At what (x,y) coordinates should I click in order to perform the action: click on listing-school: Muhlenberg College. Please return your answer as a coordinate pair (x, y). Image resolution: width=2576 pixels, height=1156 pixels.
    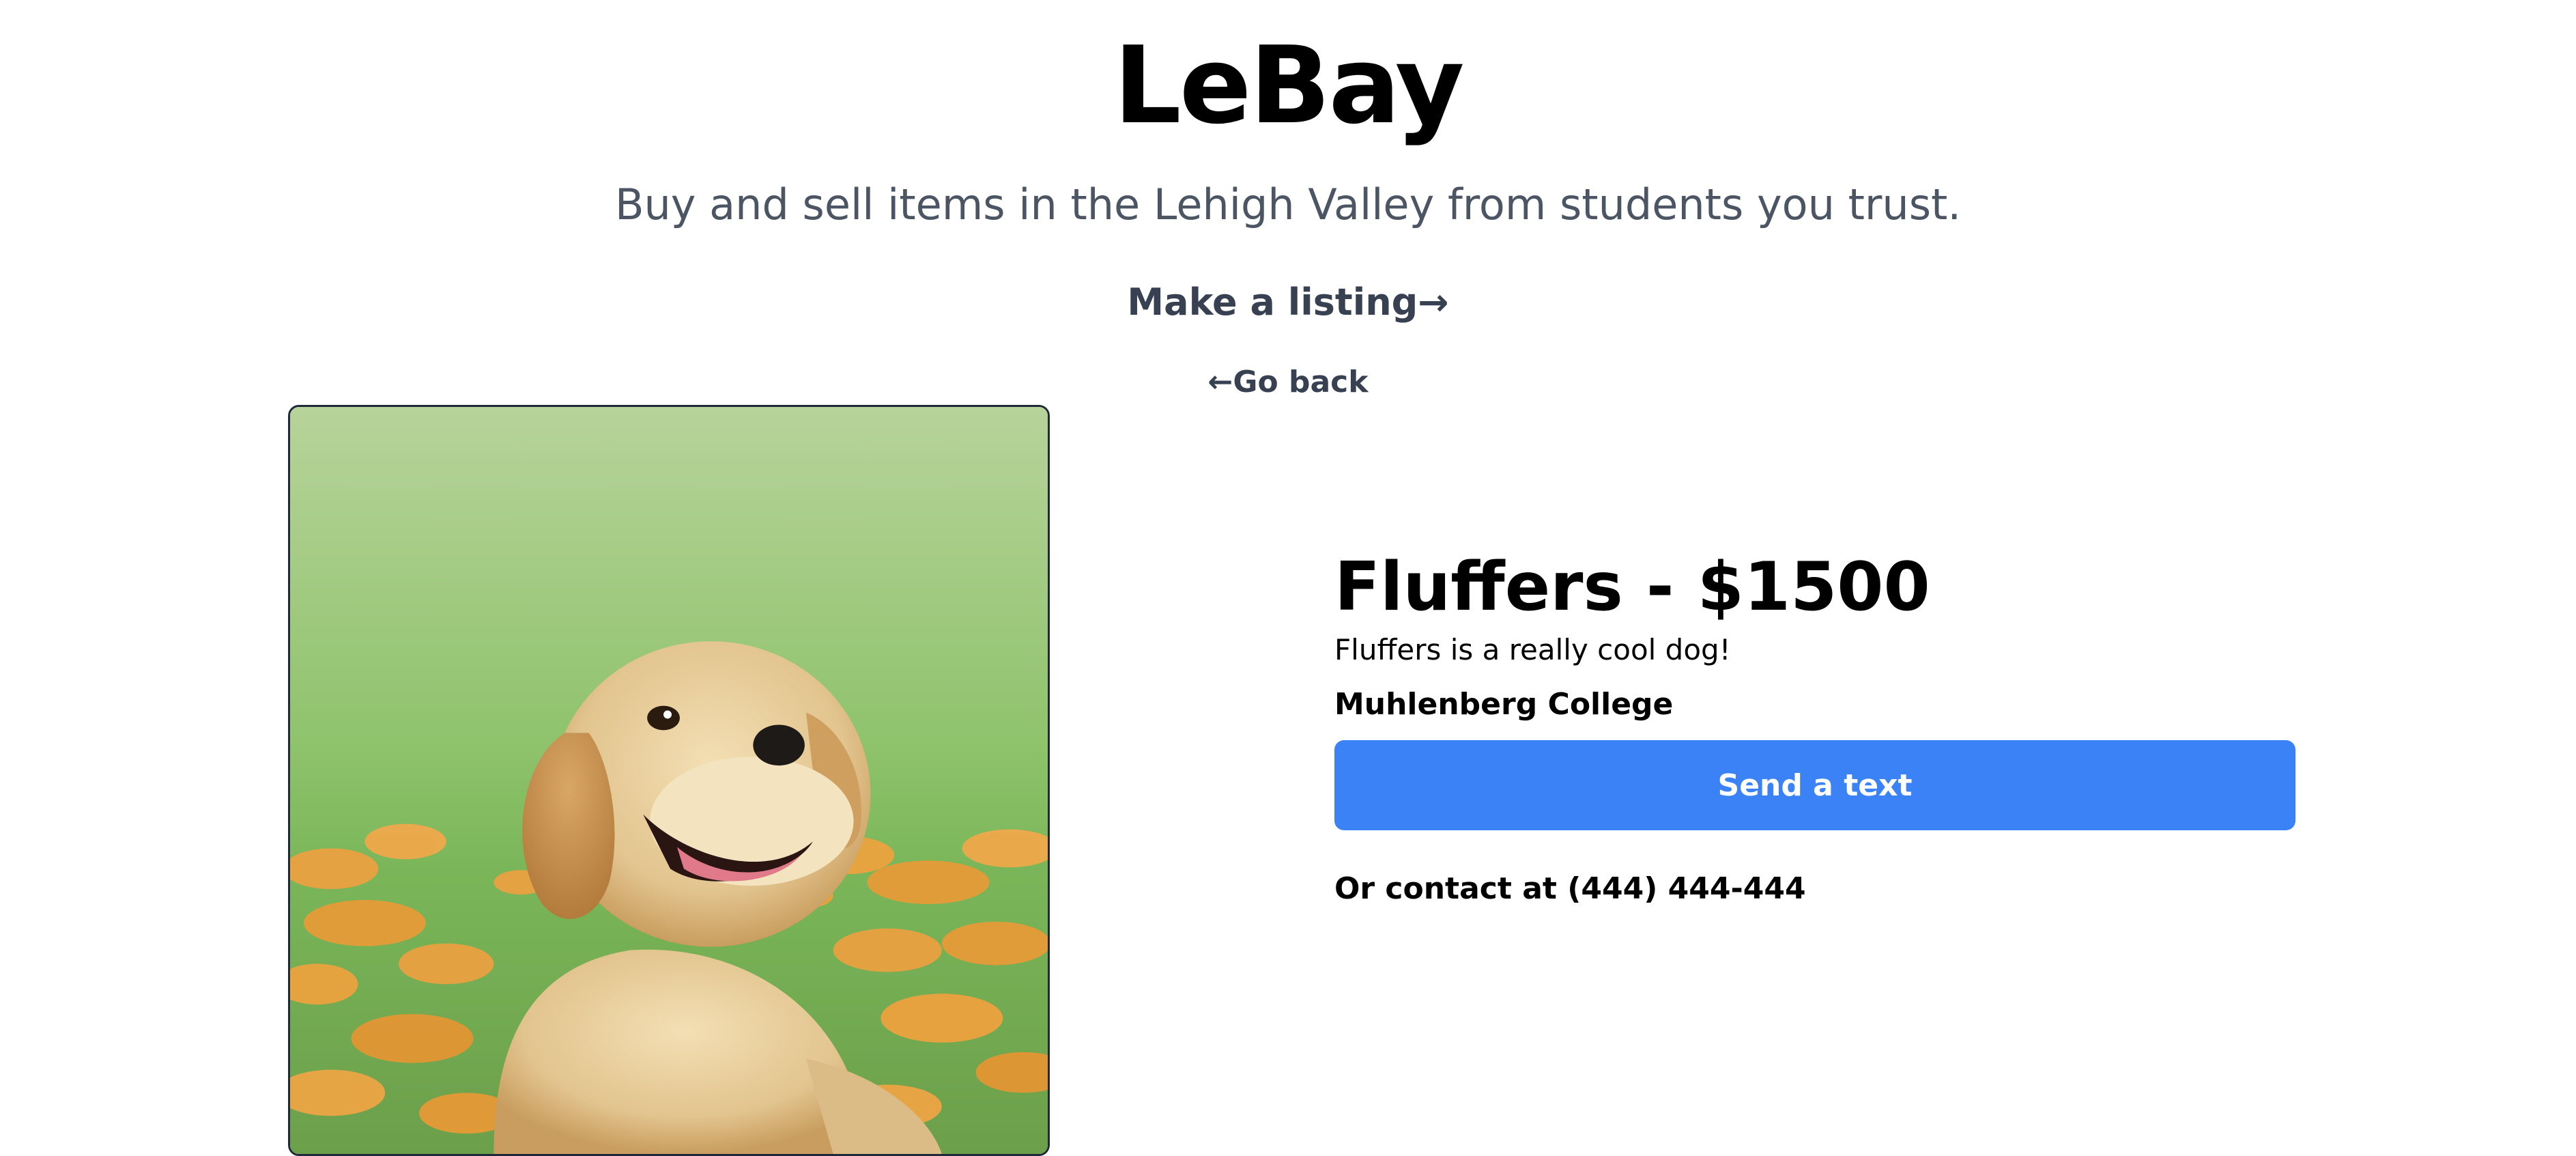
    Looking at the image, I should click on (1504, 704).